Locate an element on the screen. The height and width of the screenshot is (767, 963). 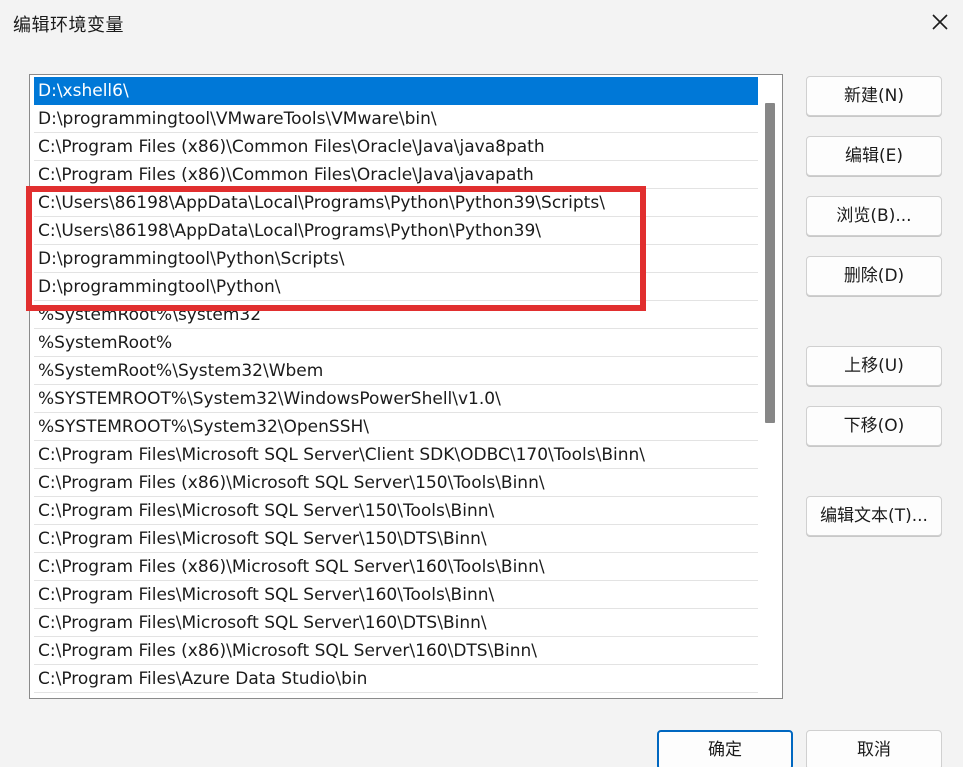
path-list-item: D:\programmingtool\Python\Scripts\ is located at coordinates (396, 259).